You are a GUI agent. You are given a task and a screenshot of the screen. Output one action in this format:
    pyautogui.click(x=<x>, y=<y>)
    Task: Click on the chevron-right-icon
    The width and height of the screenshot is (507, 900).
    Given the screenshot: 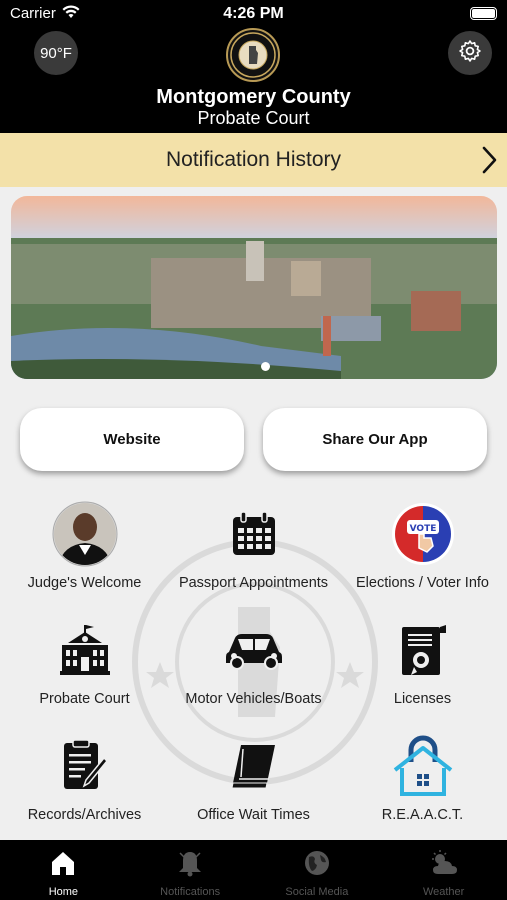 What is the action you would take?
    pyautogui.click(x=489, y=162)
    